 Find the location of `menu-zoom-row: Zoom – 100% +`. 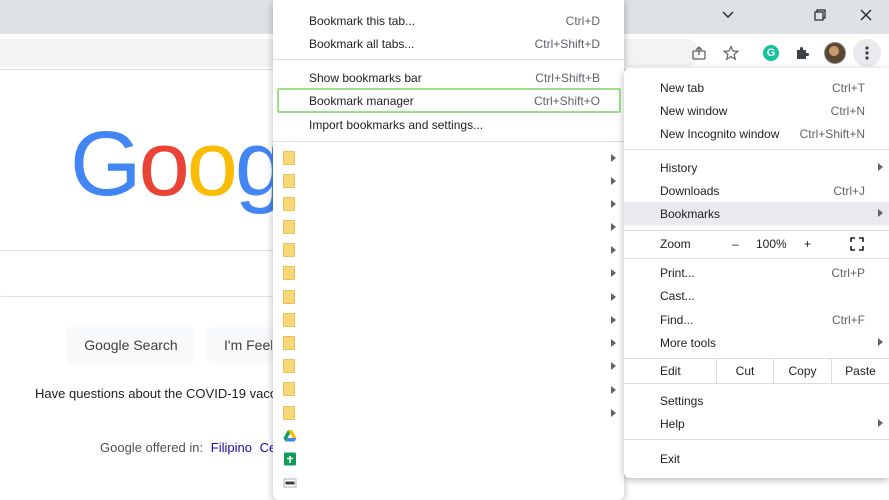

menu-zoom-row: Zoom – 100% + is located at coordinates (756, 244).